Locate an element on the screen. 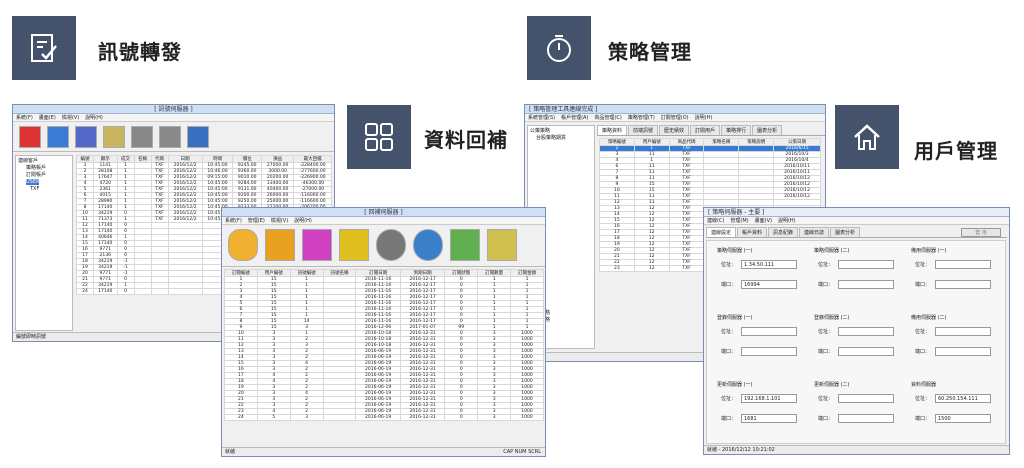 This screenshot has height=468, width=1024. menu-item: 畫面(V) is located at coordinates (763, 221).